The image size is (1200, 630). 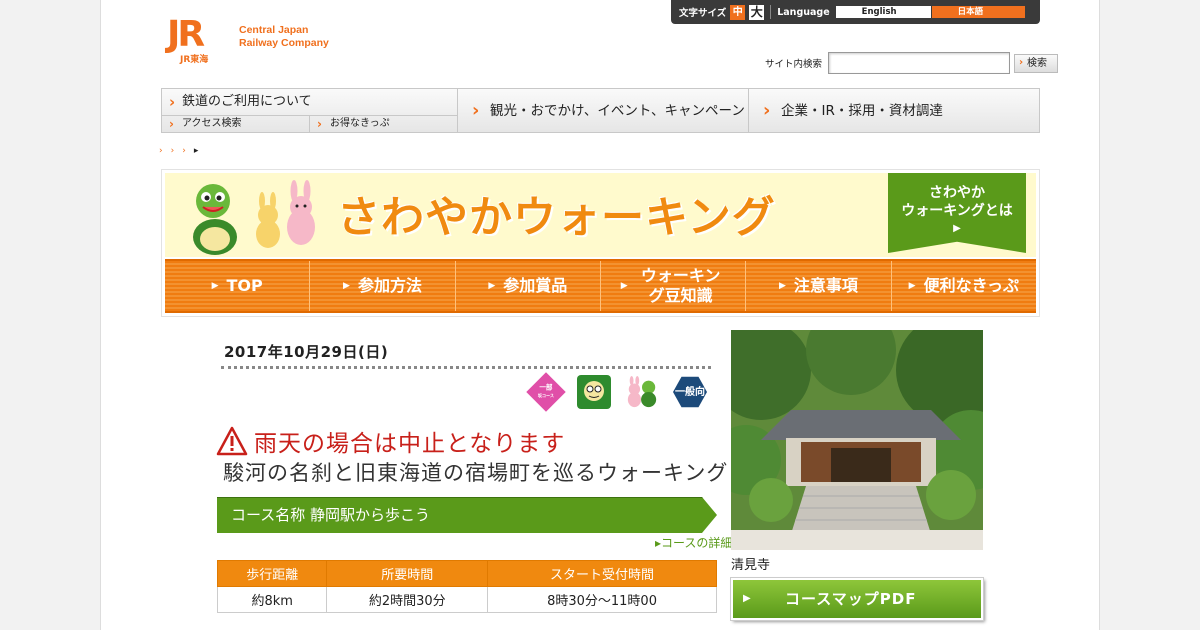 What do you see at coordinates (971, 285) in the screenshot?
I see `tab-label: 便利なきっぷ` at bounding box center [971, 285].